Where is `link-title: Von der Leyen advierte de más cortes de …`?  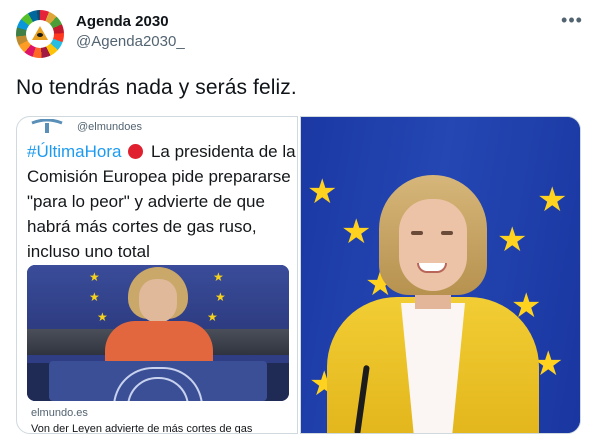 link-title: Von der Leyen advierte de más cortes de … is located at coordinates (141, 428).